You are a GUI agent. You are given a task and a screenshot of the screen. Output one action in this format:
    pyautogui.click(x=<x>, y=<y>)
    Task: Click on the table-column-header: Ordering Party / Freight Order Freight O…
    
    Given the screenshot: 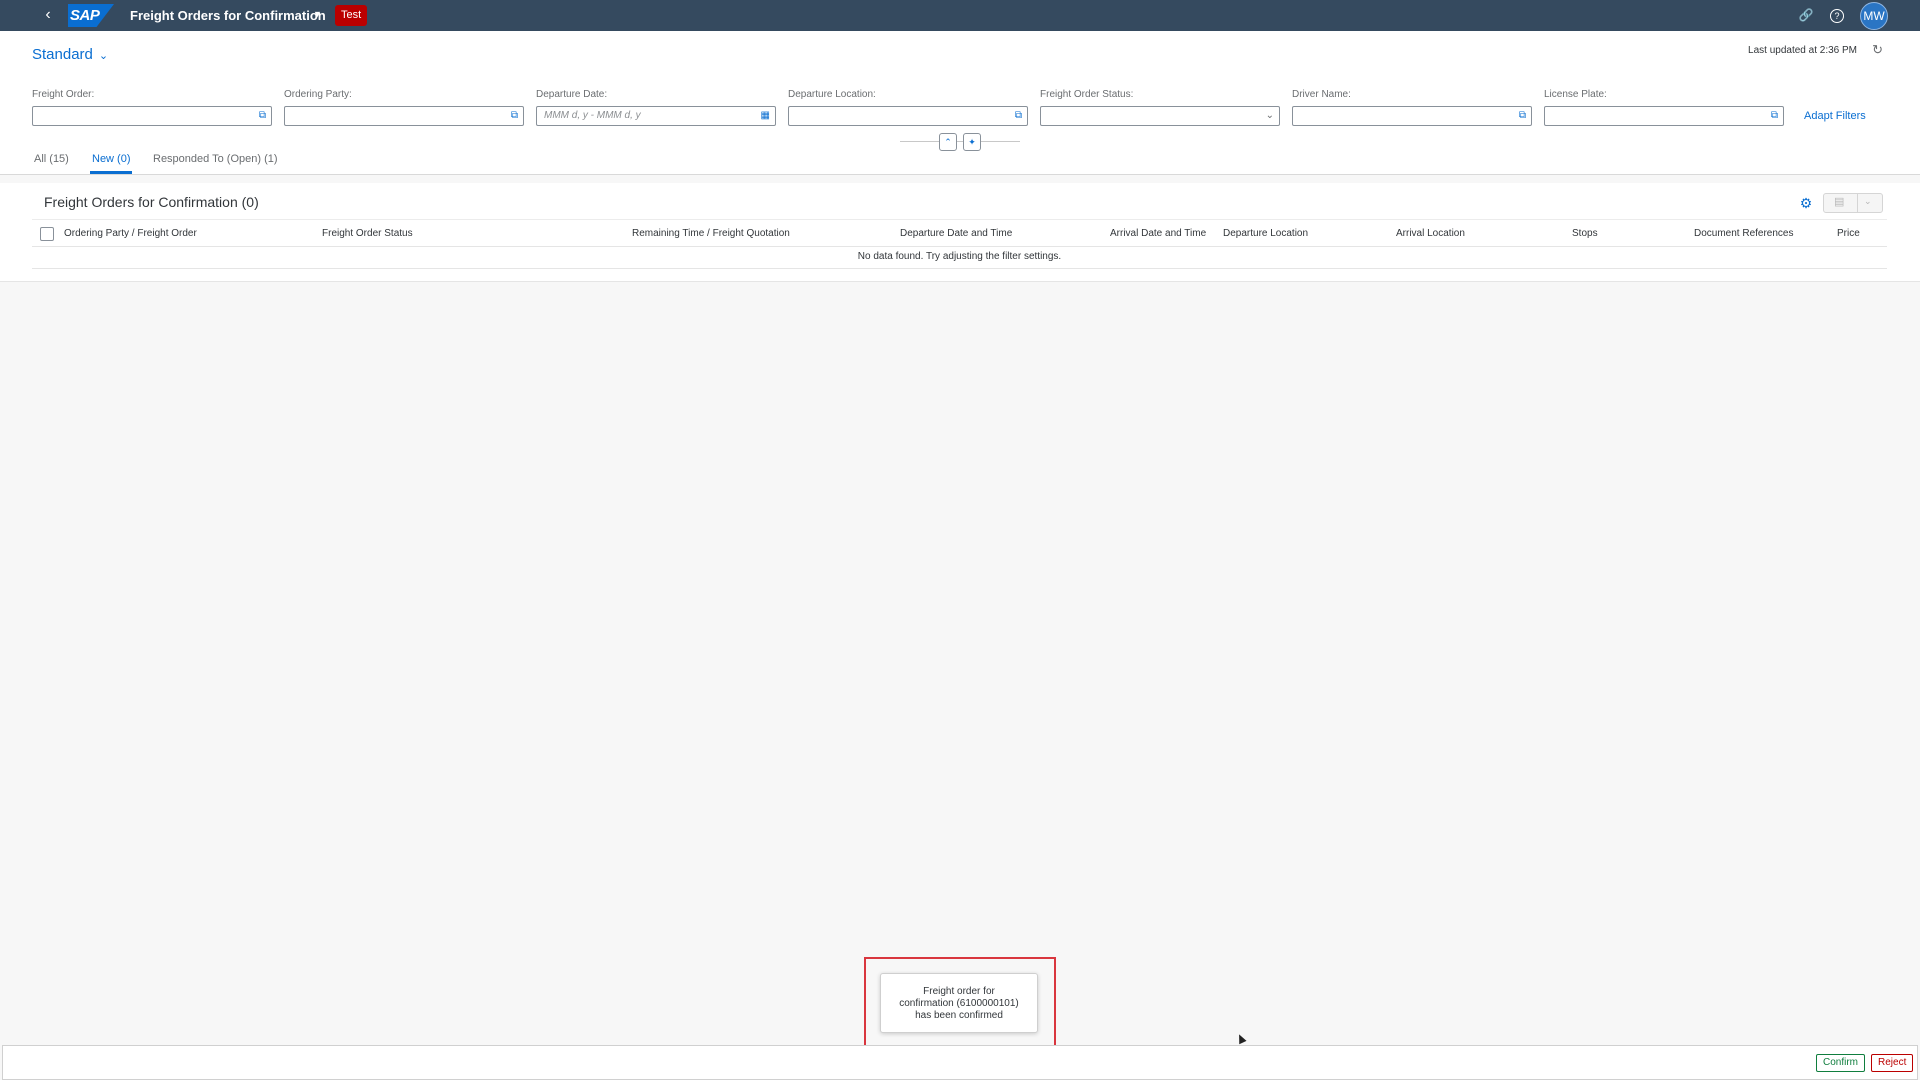 What is the action you would take?
    pyautogui.click(x=959, y=233)
    